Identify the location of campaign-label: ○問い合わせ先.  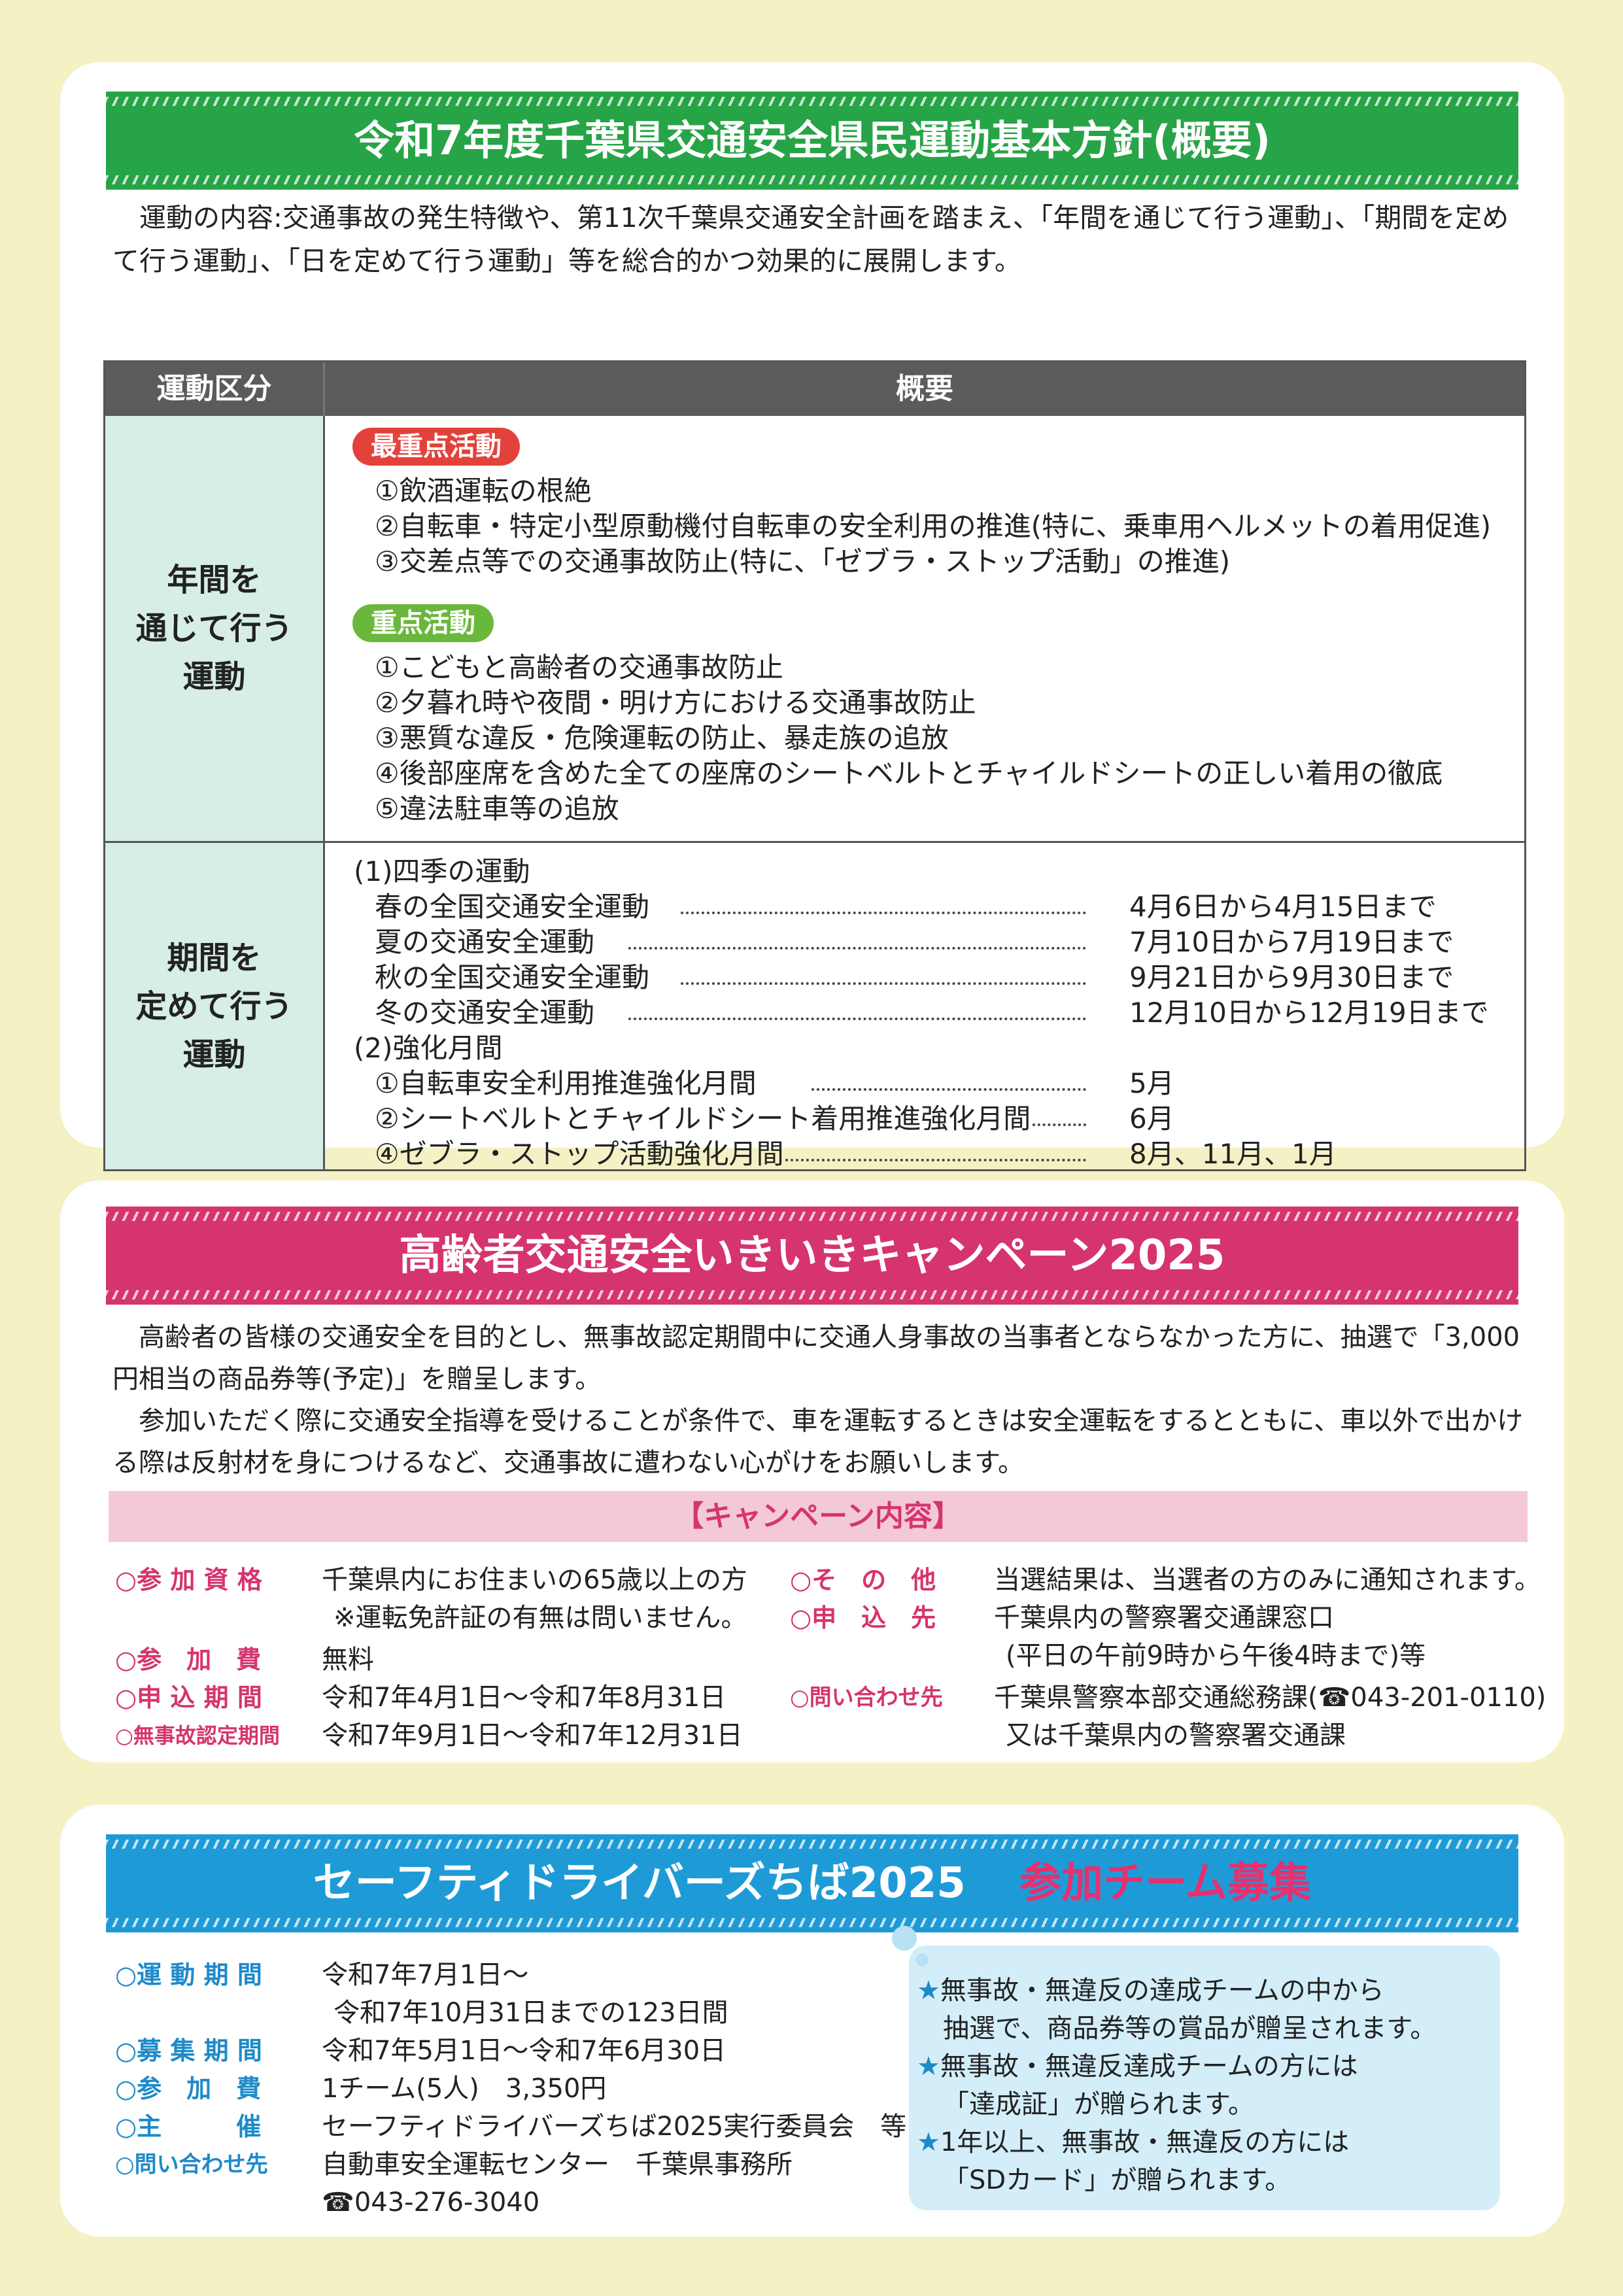
(866, 1698).